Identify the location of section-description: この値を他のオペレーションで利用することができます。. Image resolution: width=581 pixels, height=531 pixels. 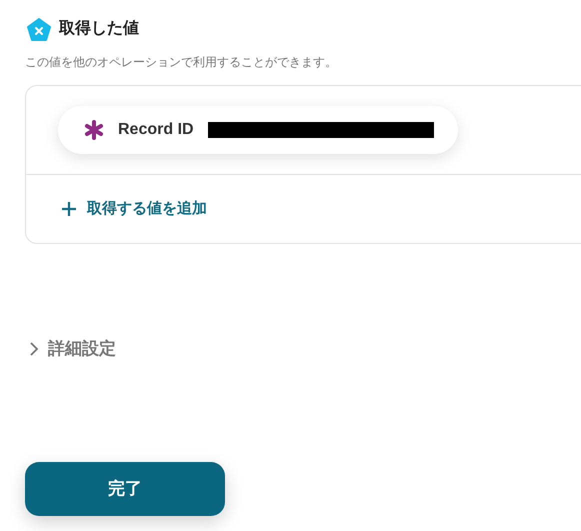
(181, 62).